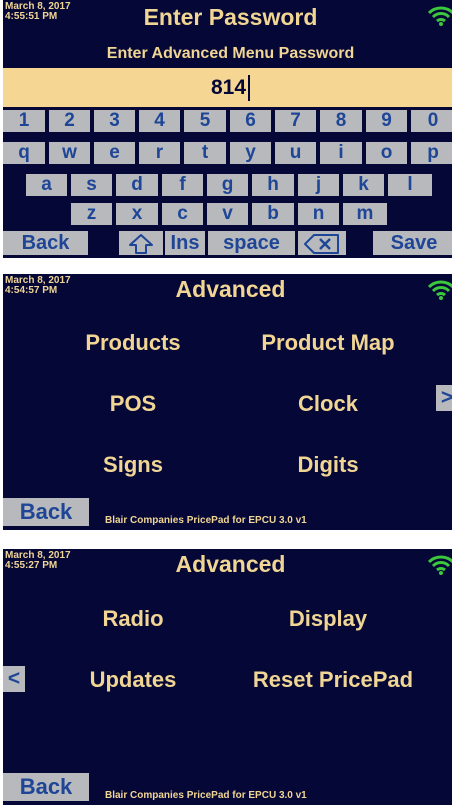 Image resolution: width=452 pixels, height=805 pixels. What do you see at coordinates (365, 214) in the screenshot?
I see `key-m: m` at bounding box center [365, 214].